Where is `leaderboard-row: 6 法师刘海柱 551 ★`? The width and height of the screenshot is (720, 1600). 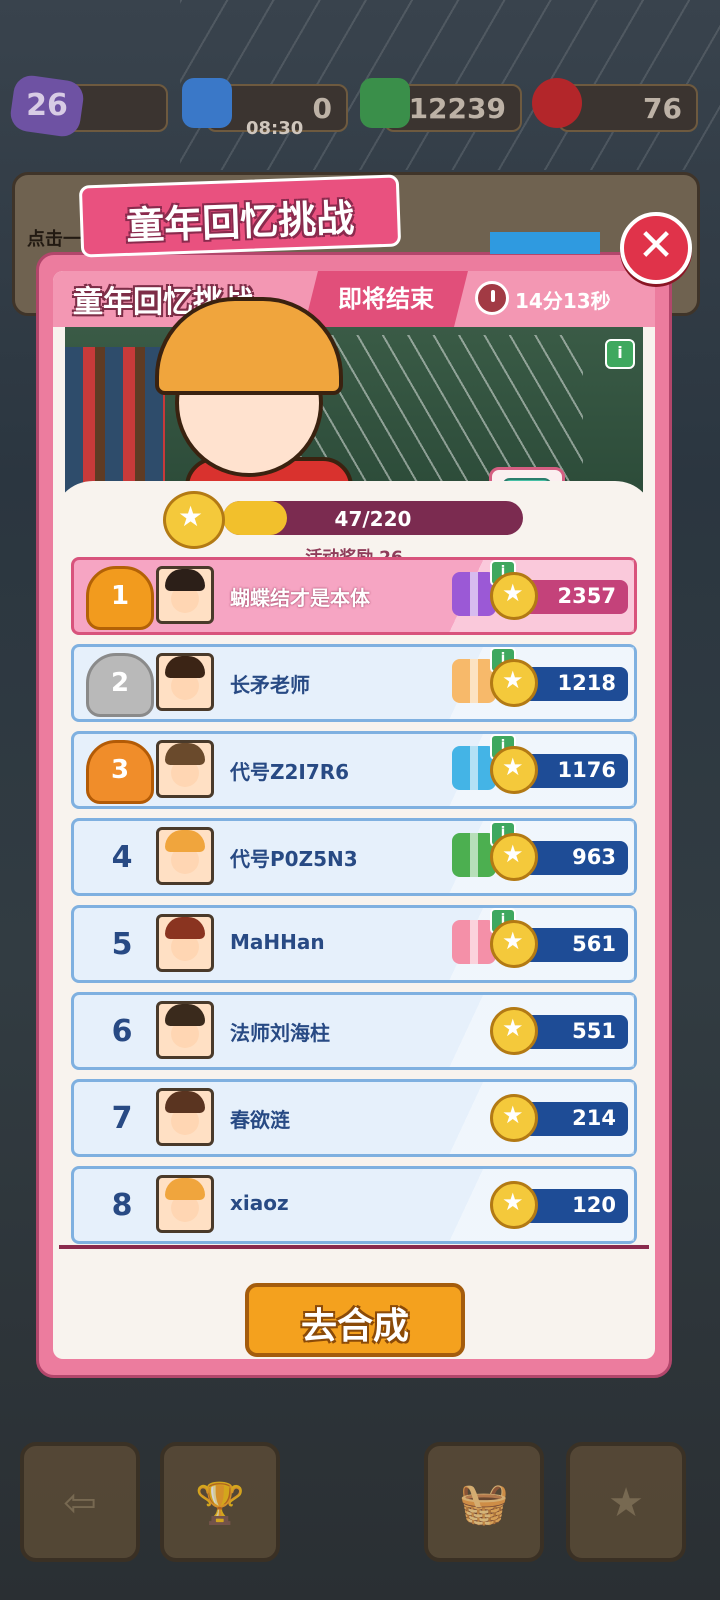 leaderboard-row: 6 法师刘海柱 551 ★ is located at coordinates (354, 1031).